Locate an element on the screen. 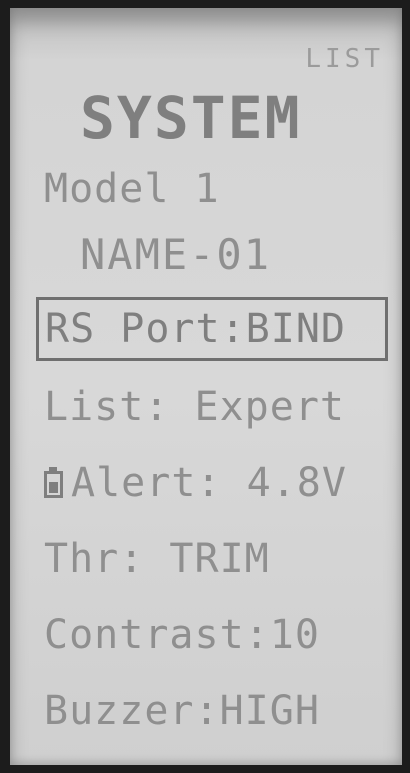 The height and width of the screenshot is (773, 410). battery-icon is located at coordinates (53, 482).